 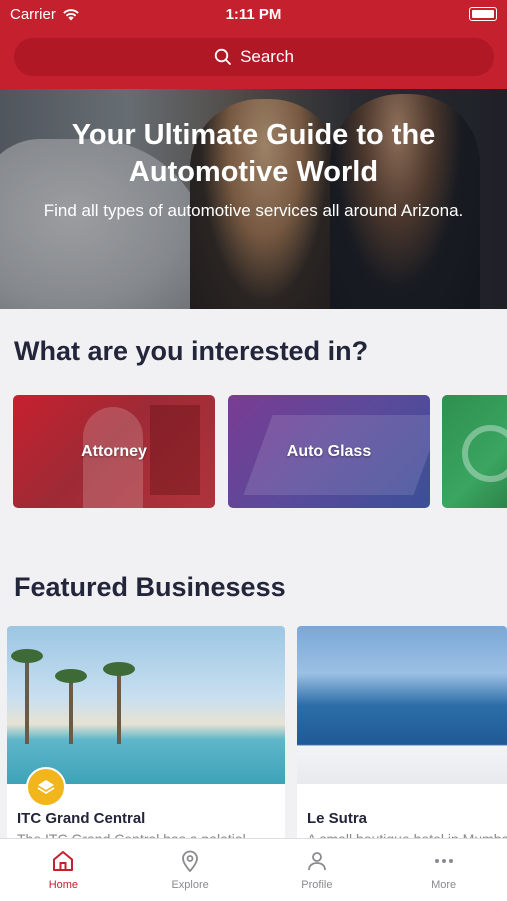 I want to click on business-name: Le Sutra, so click(x=337, y=818).